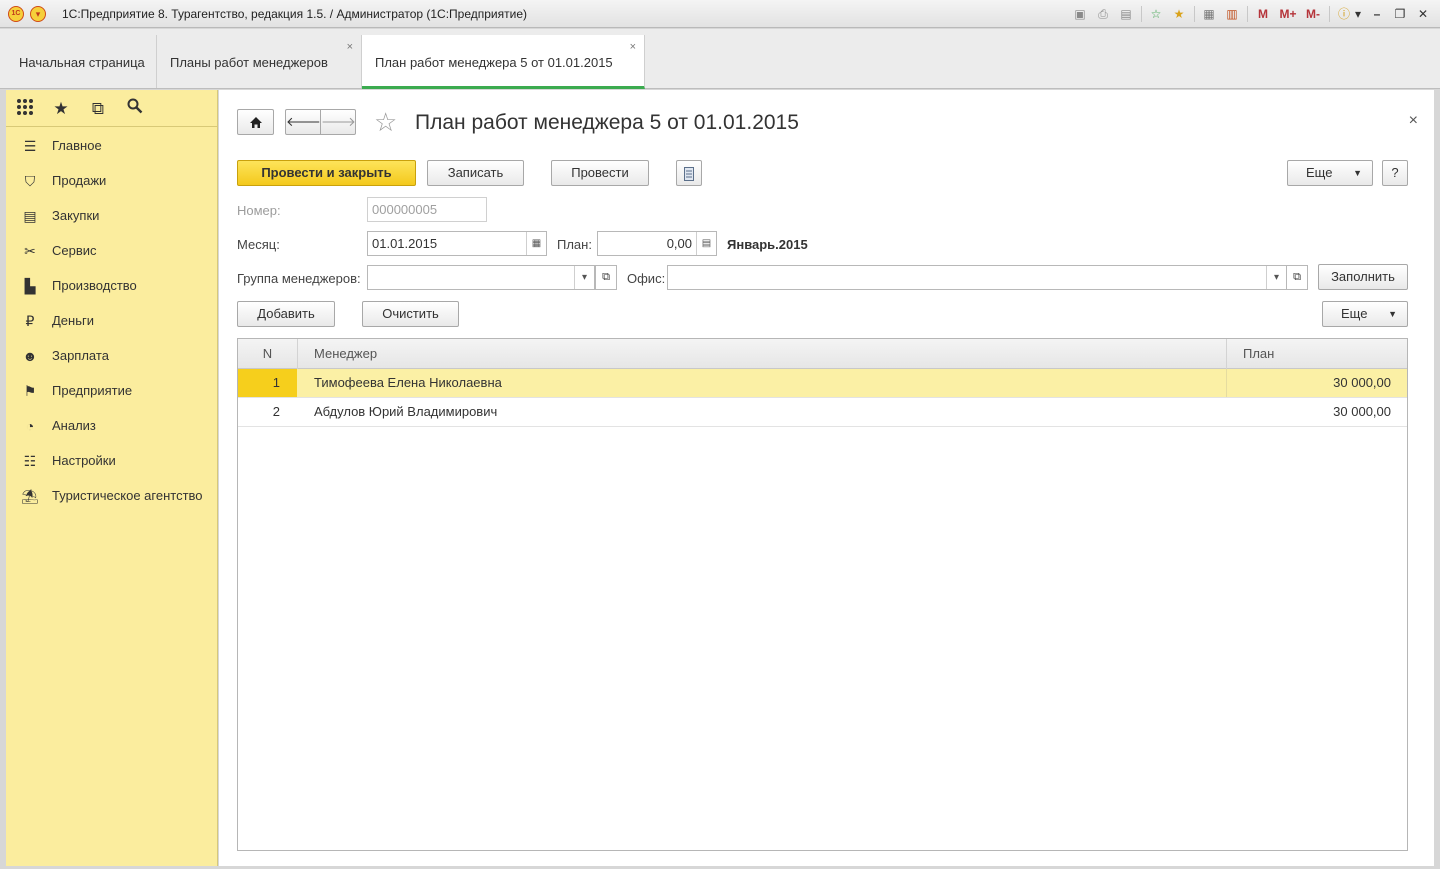 The height and width of the screenshot is (869, 1440). I want to click on restore-icon: ❐, so click(1400, 14).